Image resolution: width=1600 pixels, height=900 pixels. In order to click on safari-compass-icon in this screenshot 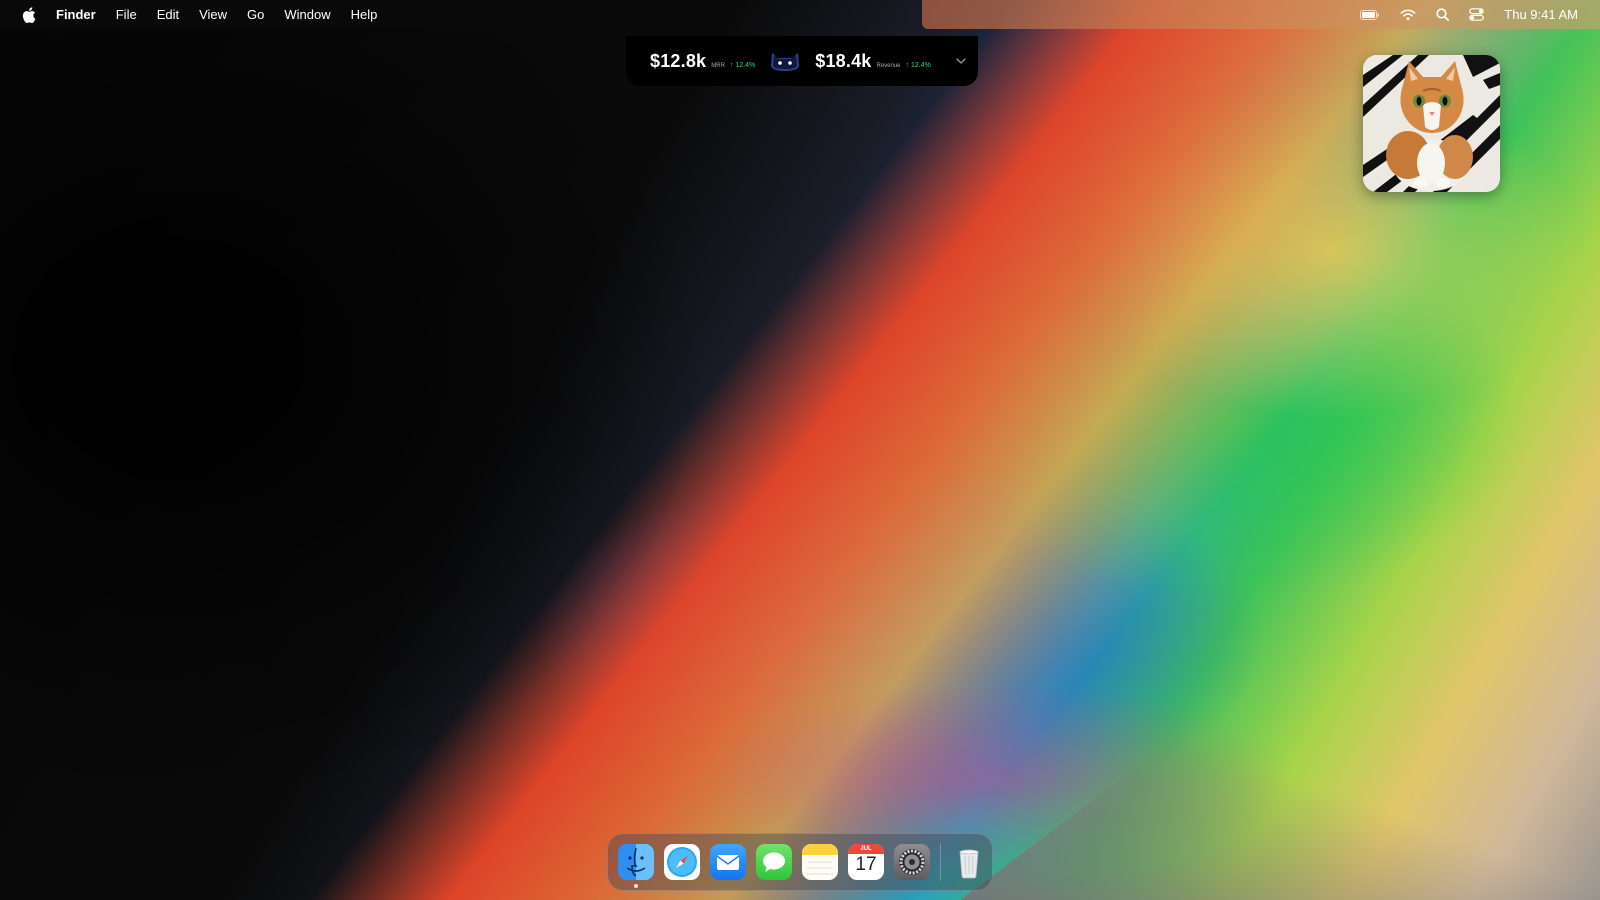, I will do `click(682, 862)`.